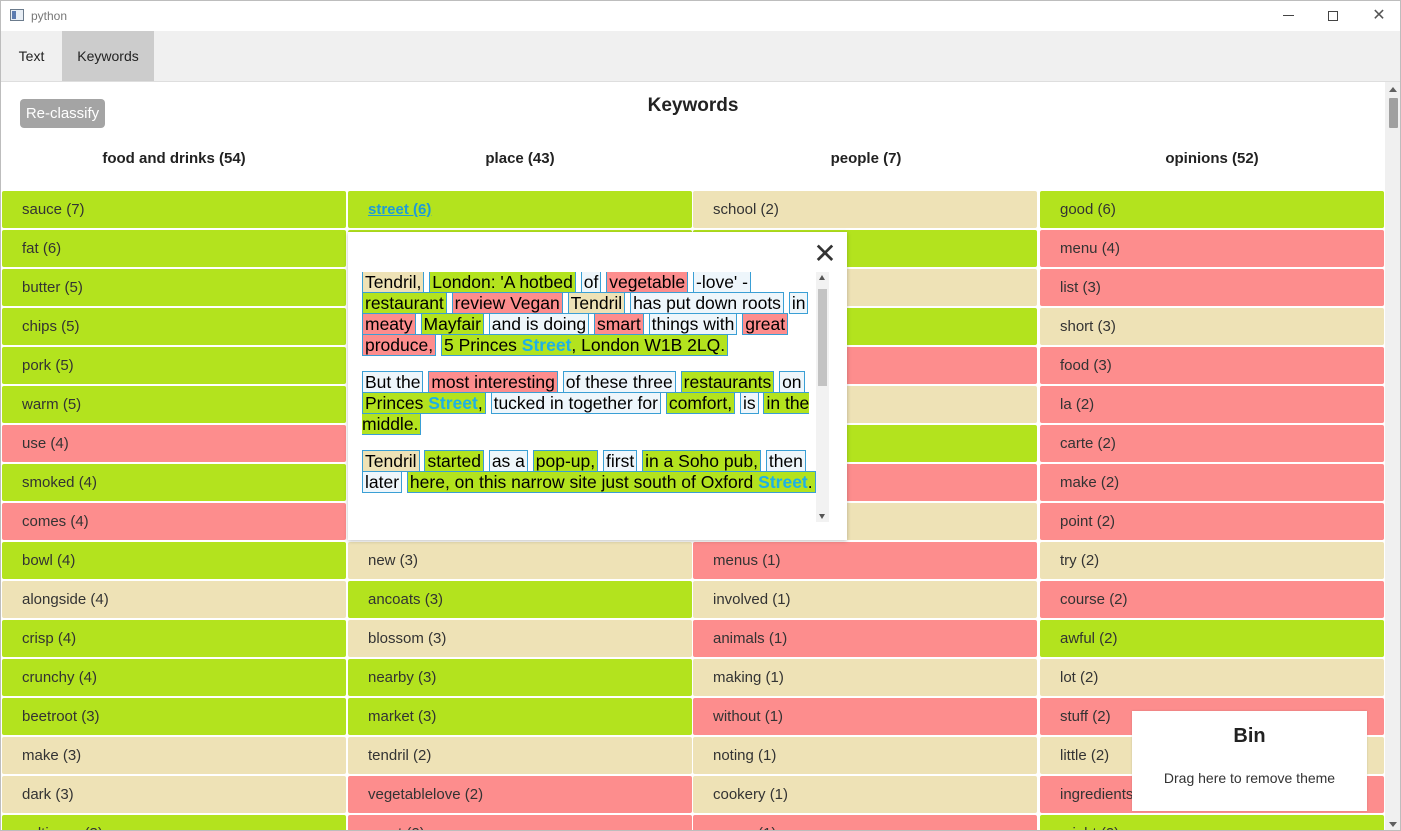 This screenshot has width=1401, height=831. I want to click on text-token: pop-up,, so click(565, 461).